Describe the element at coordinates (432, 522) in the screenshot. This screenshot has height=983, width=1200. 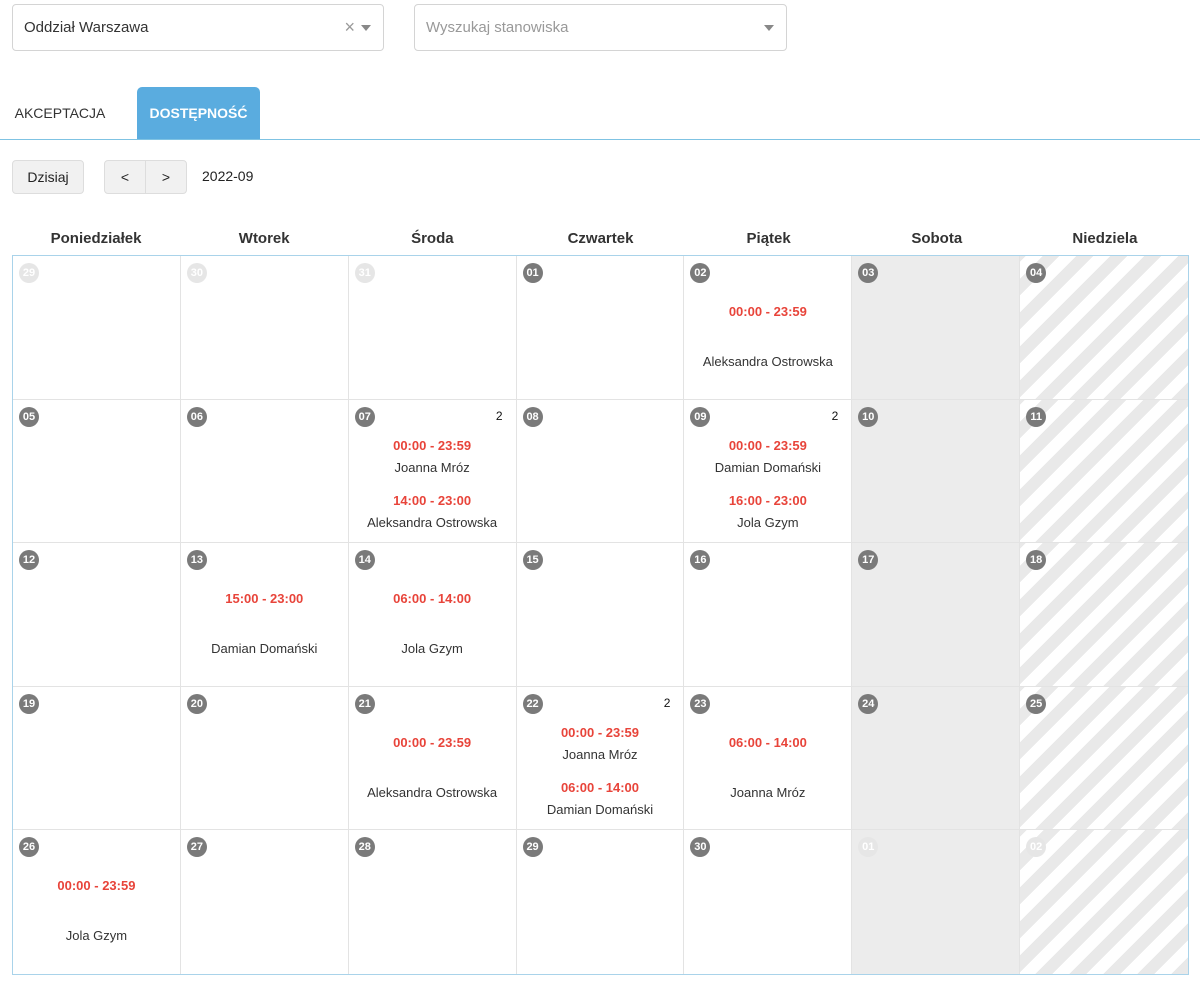
I see `shift-person: Aleksandra Ostrowska` at that location.